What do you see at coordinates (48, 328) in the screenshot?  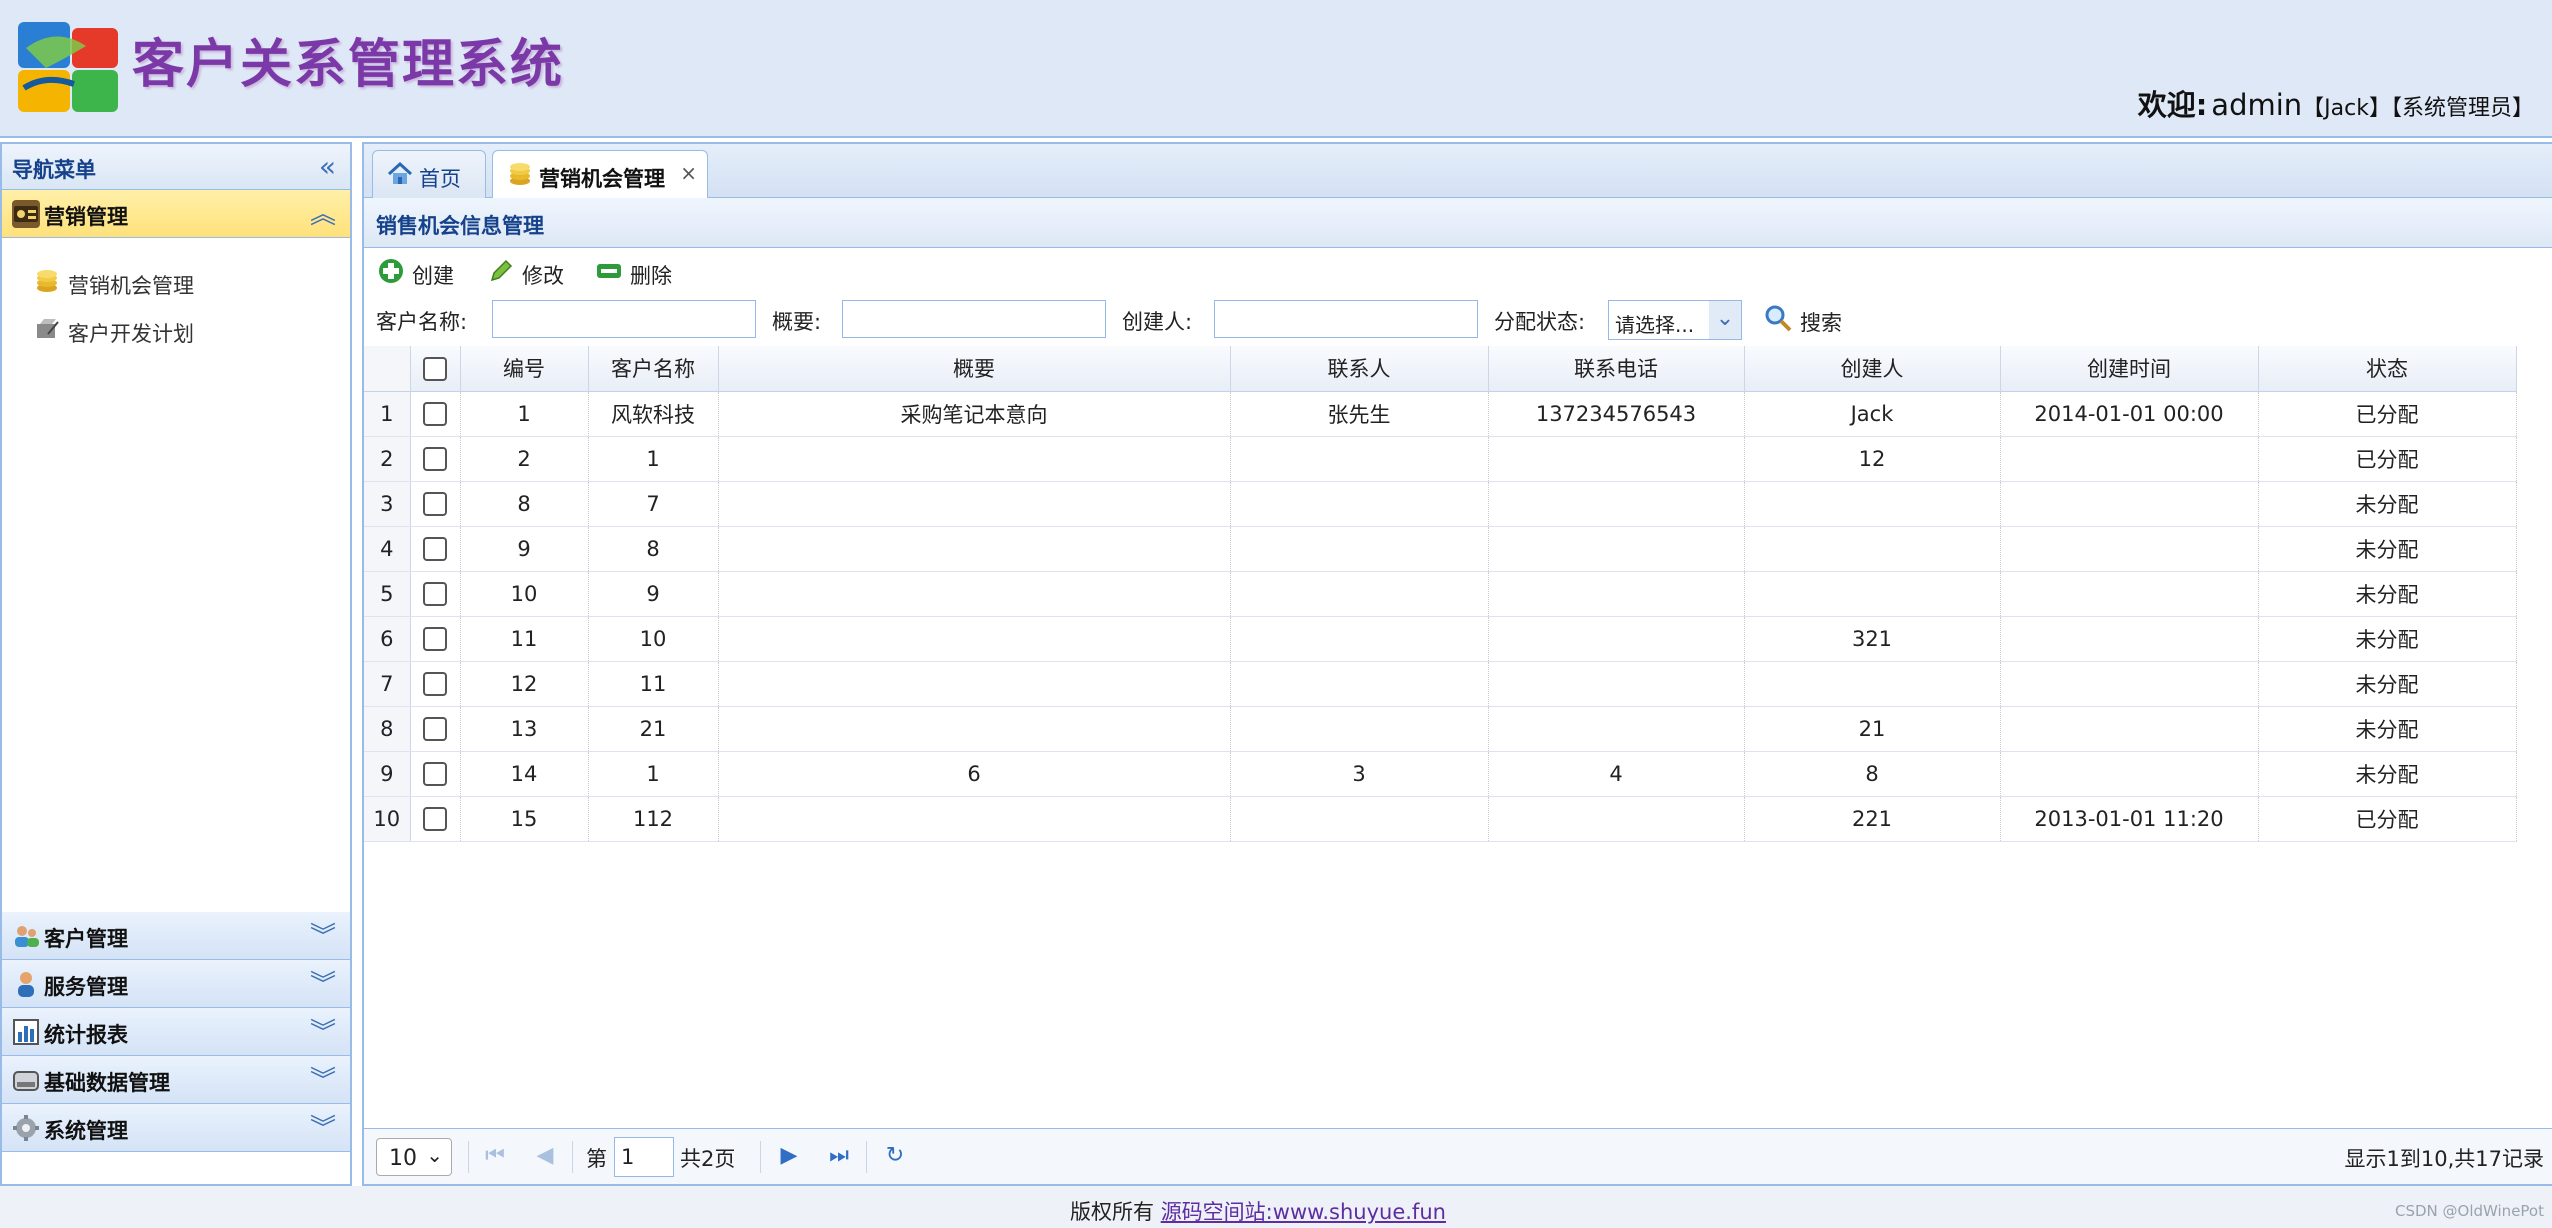 I see `plan-icon` at bounding box center [48, 328].